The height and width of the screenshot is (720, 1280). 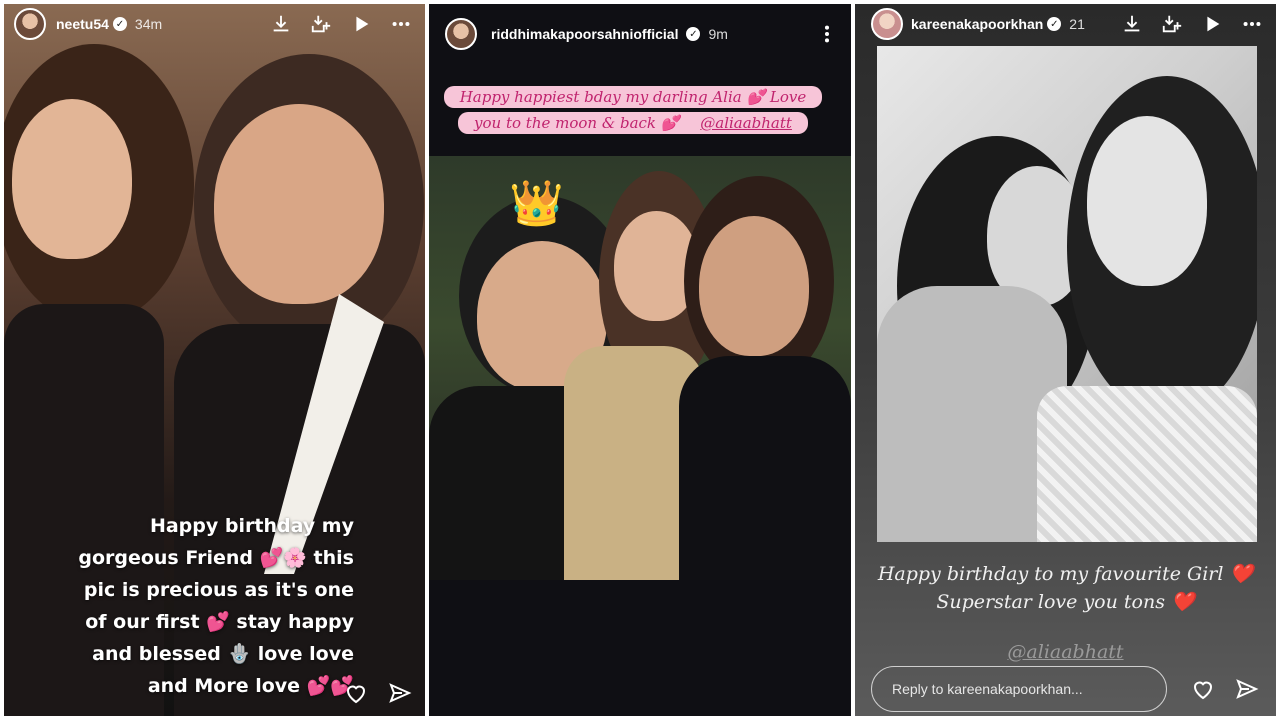 What do you see at coordinates (216, 558) in the screenshot?
I see `caption-line: gorgeous Friend 💕🌸 this` at bounding box center [216, 558].